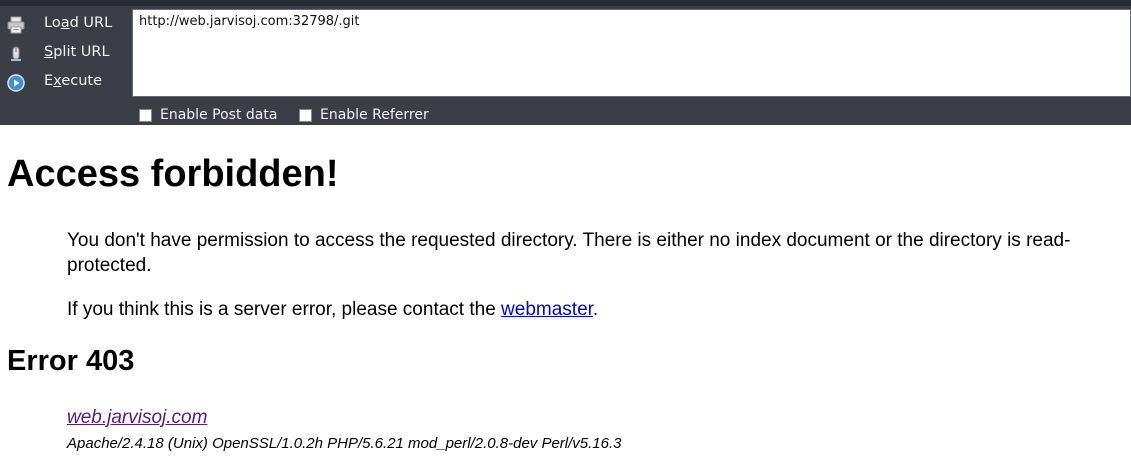 The height and width of the screenshot is (466, 1131). I want to click on load-url-label: Load URL, so click(78, 23).